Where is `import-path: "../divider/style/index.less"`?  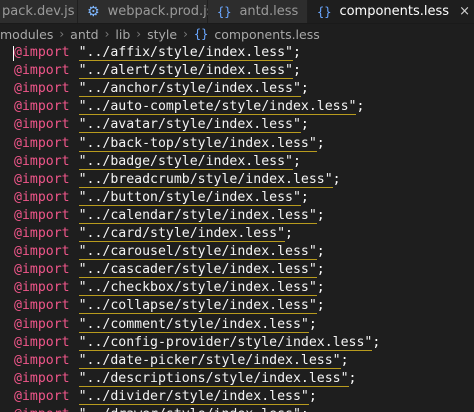 import-path: "../divider/style/index.less" is located at coordinates (193, 396).